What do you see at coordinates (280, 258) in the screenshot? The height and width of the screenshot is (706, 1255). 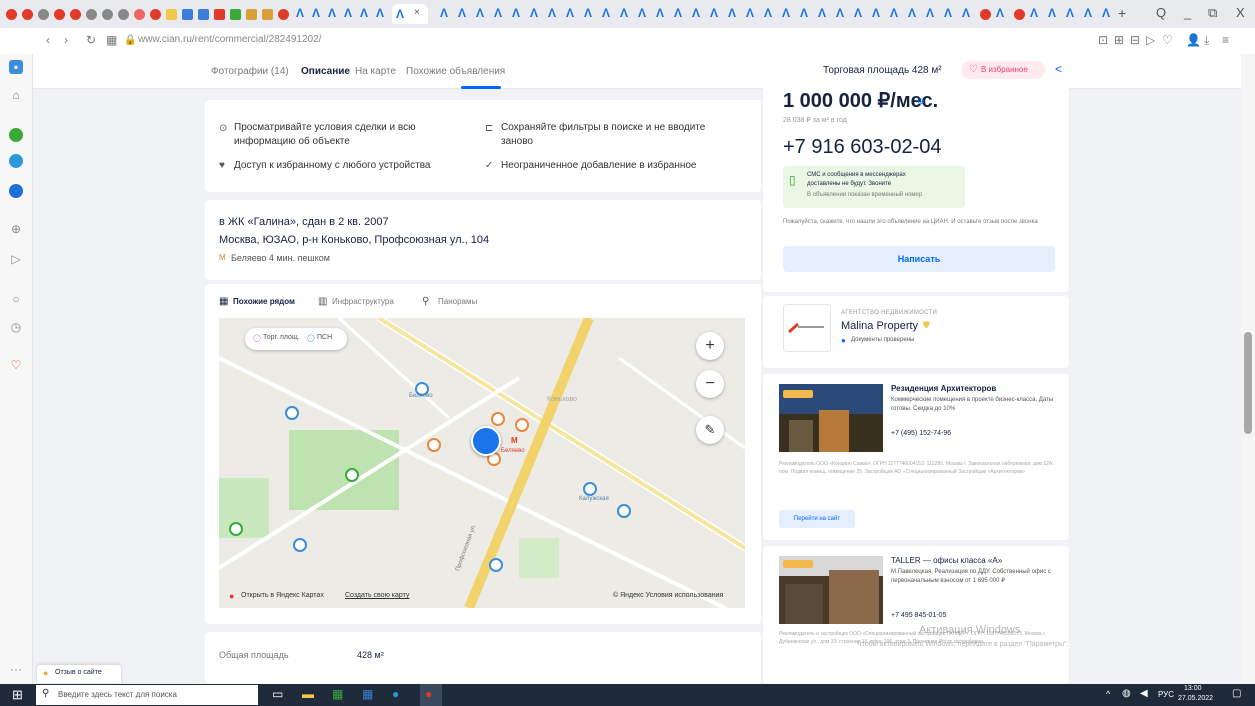 I see `metro-info: Беляево 4 мин. пешком` at bounding box center [280, 258].